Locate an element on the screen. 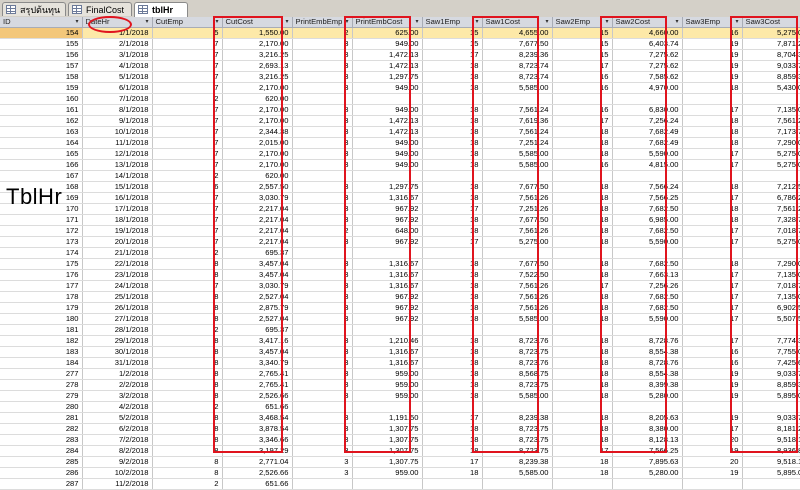 The width and height of the screenshot is (800, 490). cell-printembcost: 949.00 is located at coordinates (387, 165).